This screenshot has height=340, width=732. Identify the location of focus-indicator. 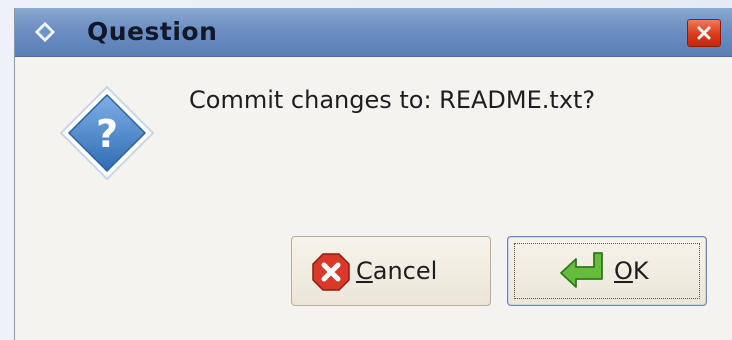
(607, 271).